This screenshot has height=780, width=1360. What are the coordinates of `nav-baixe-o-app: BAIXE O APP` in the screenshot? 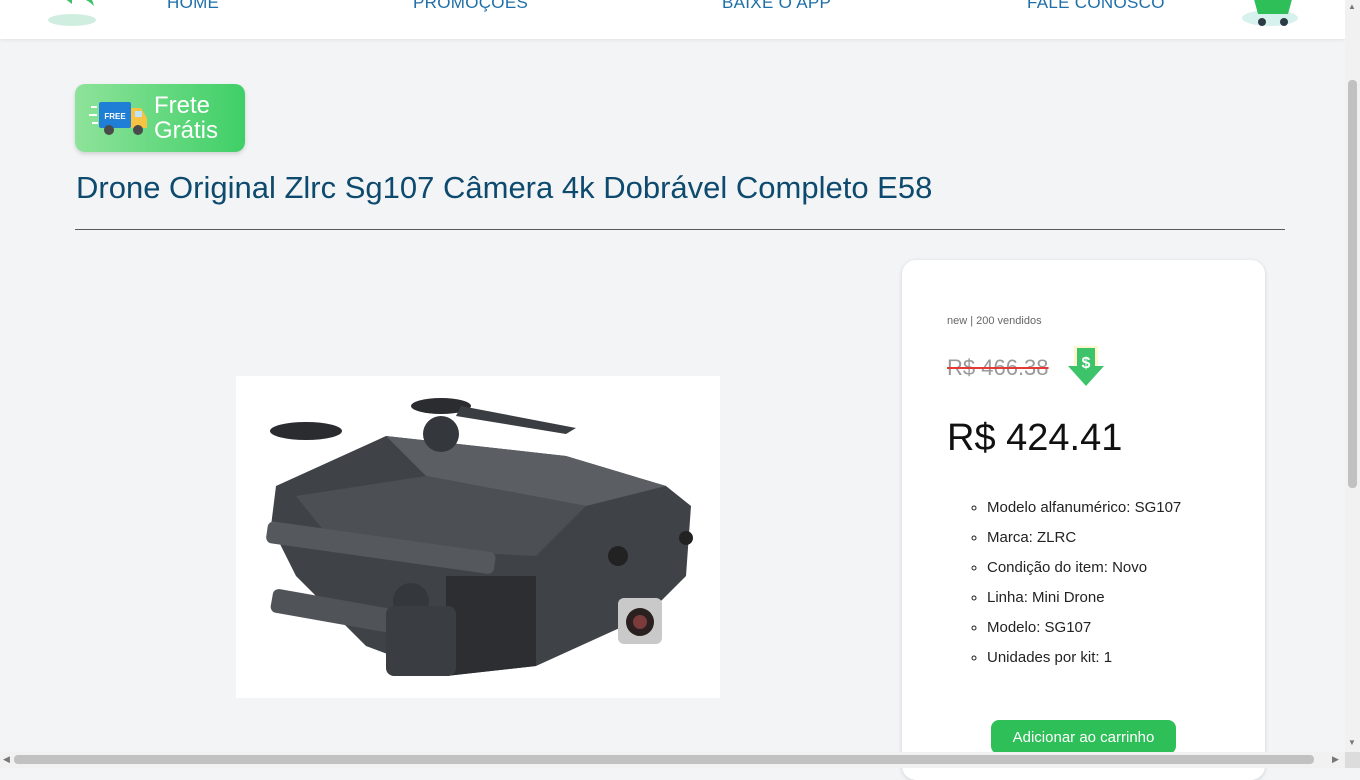 It's located at (776, 6).